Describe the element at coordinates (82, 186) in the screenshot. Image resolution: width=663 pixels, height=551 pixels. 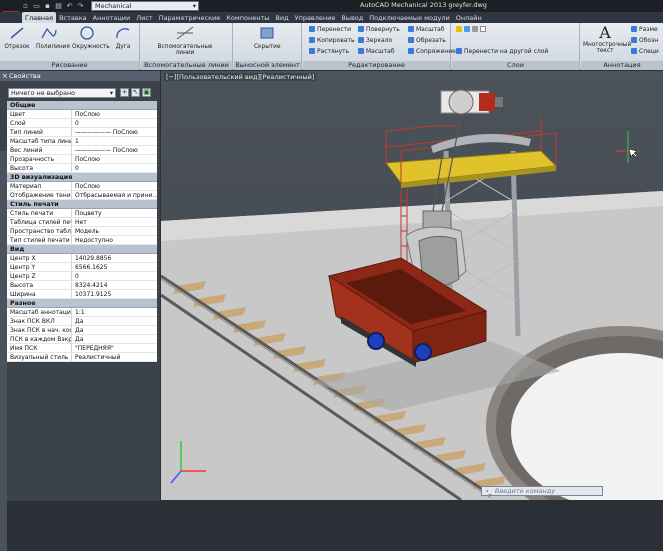
I see `property-row: Материал ПоСлою` at that location.